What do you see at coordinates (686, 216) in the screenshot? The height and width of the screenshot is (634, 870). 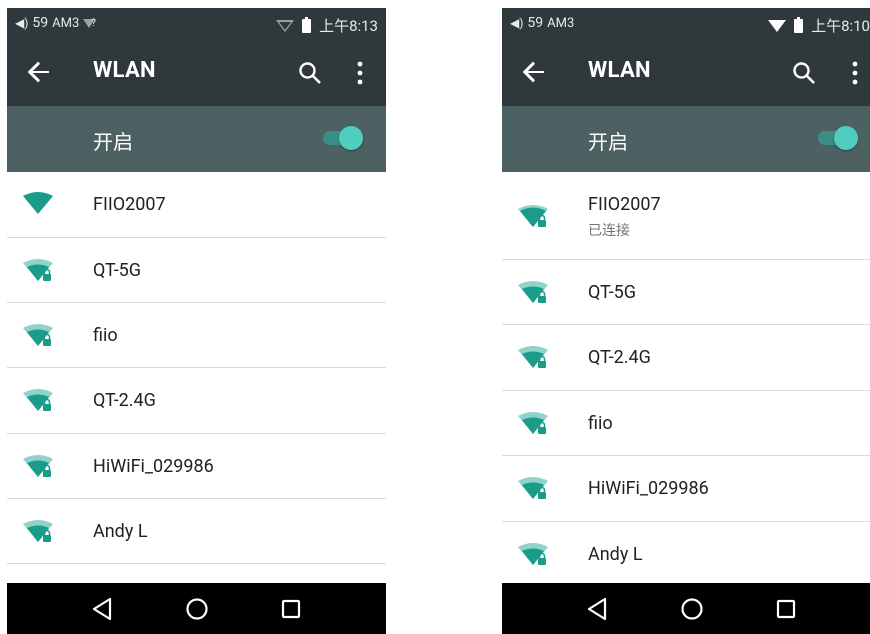 I see `network-row-connected: FIIO2007 已连接` at bounding box center [686, 216].